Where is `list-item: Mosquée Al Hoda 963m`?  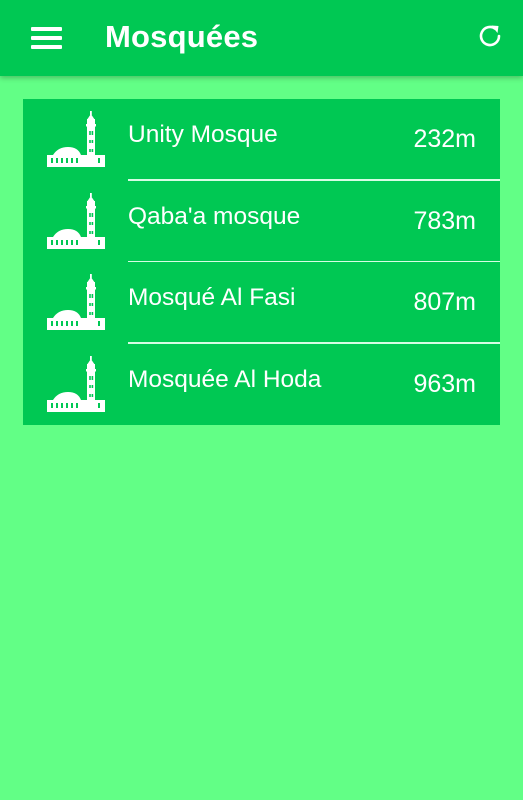
list-item: Mosquée Al Hoda 963m is located at coordinates (261, 385).